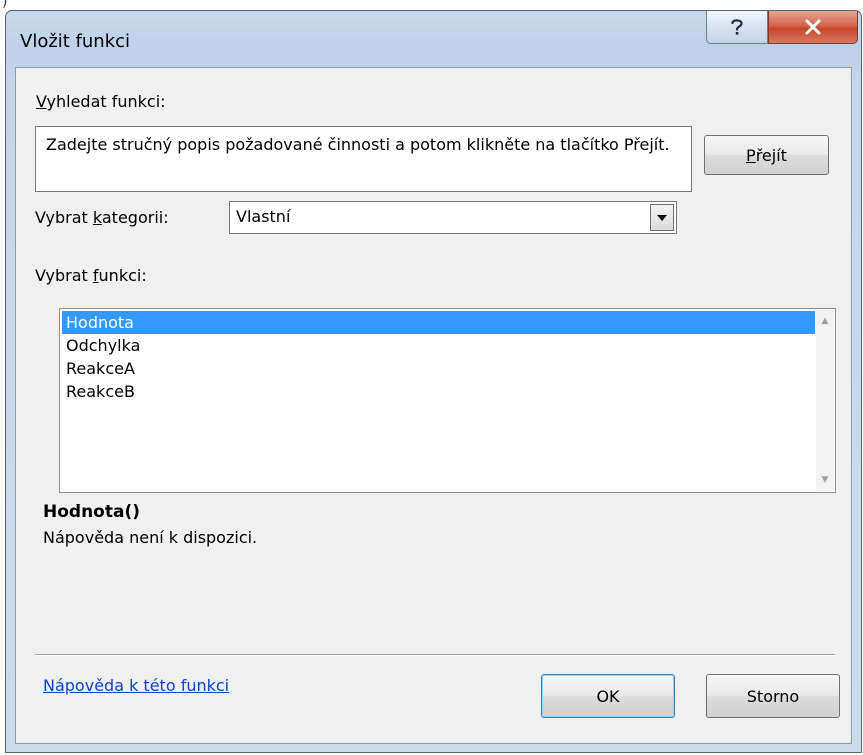  Describe the element at coordinates (101, 101) in the screenshot. I see `search-label: Vyhledat funkci:` at that location.